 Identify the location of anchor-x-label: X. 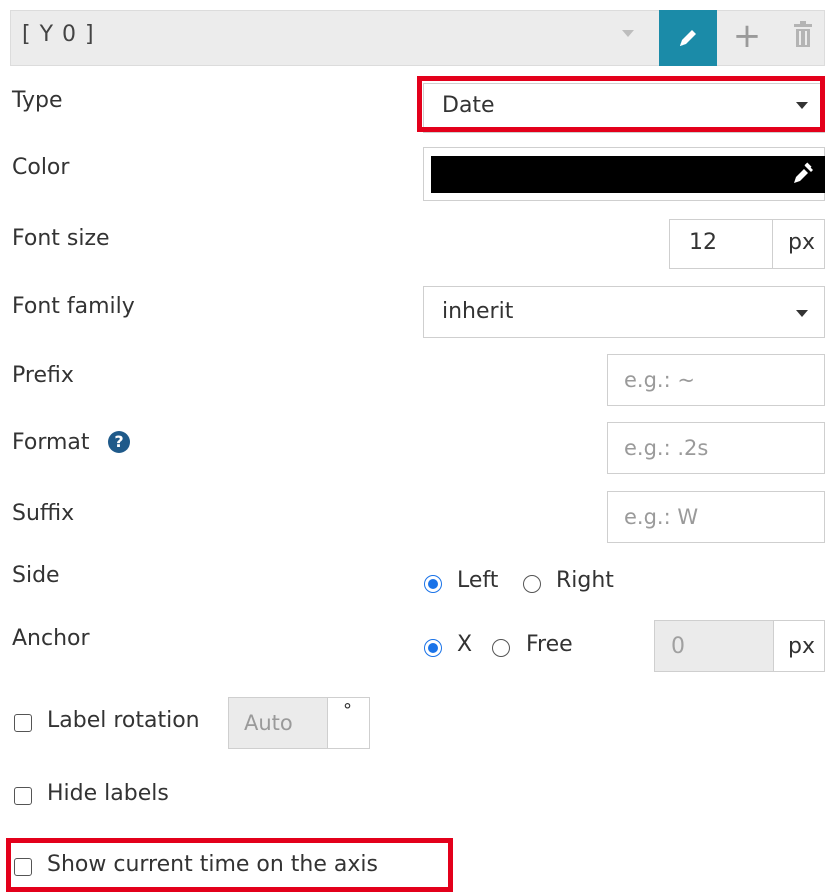
(464, 644).